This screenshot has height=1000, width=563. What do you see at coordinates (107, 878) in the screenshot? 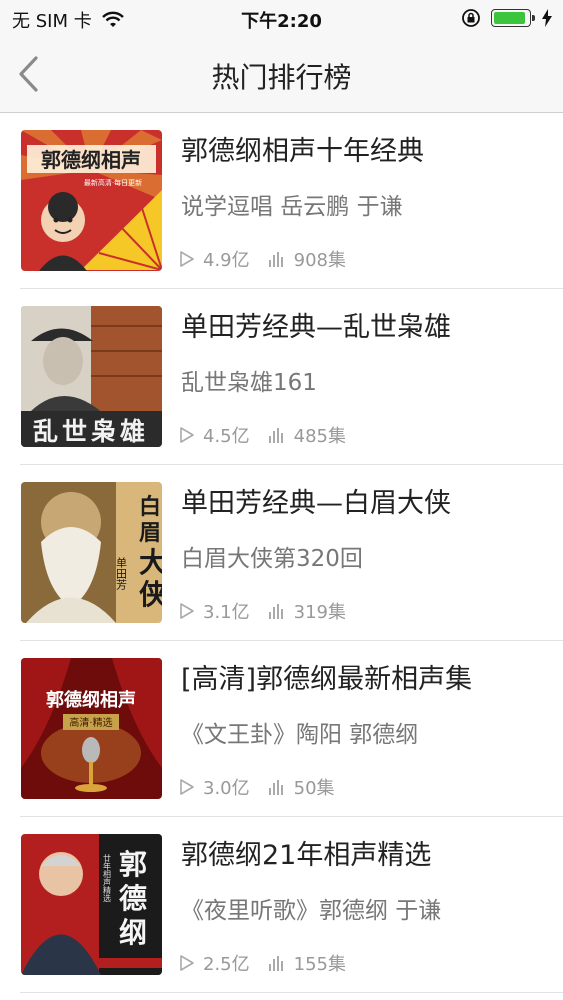
I see `cover-tag: 廿年相声精选` at bounding box center [107, 878].